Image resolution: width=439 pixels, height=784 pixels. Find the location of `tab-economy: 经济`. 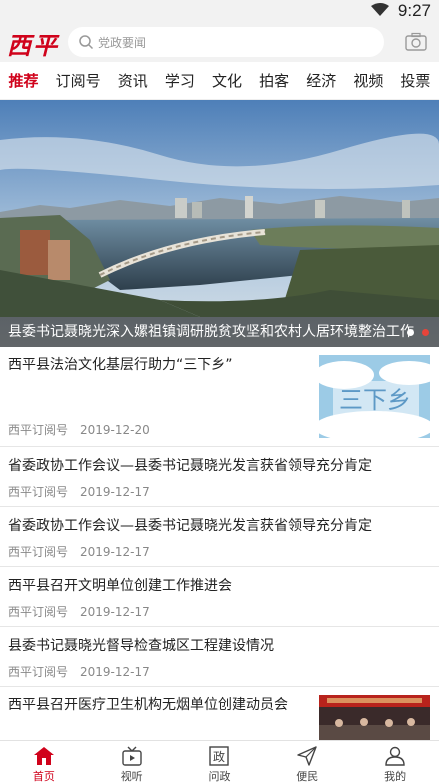

tab-economy: 经济 is located at coordinates (321, 80).